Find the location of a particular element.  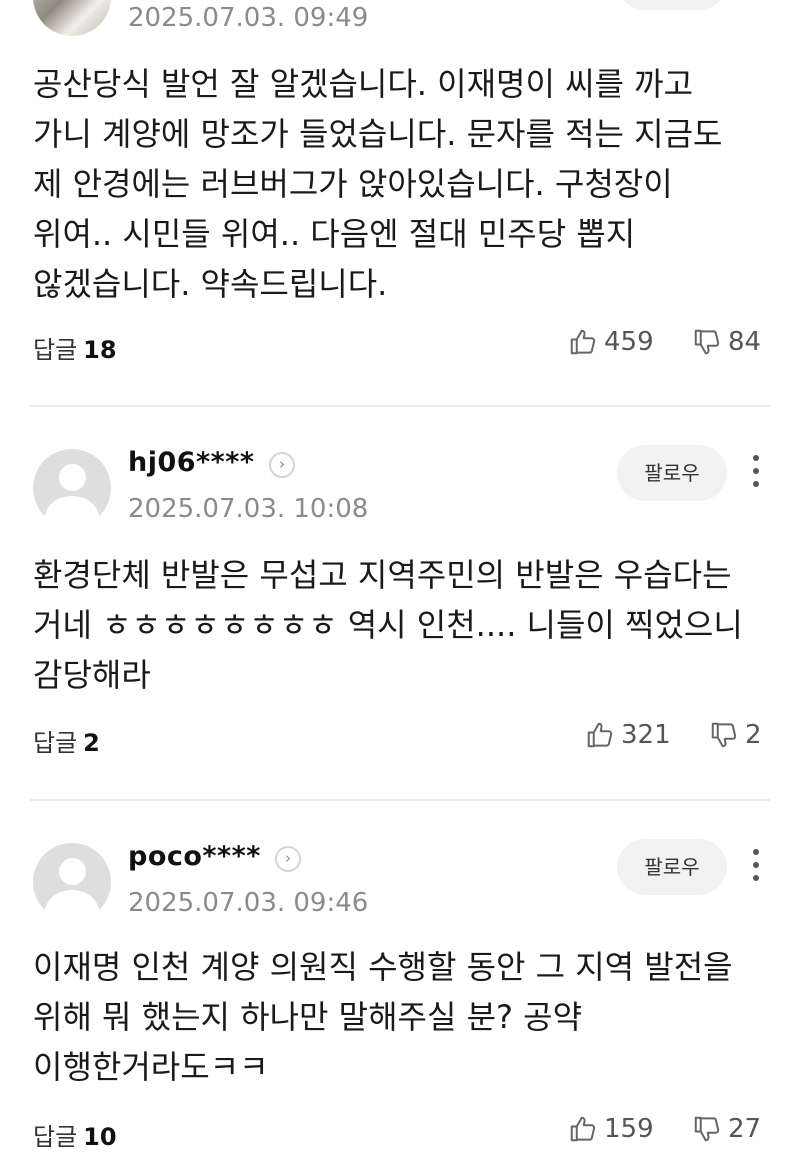

like-button: 159 is located at coordinates (611, 1129).